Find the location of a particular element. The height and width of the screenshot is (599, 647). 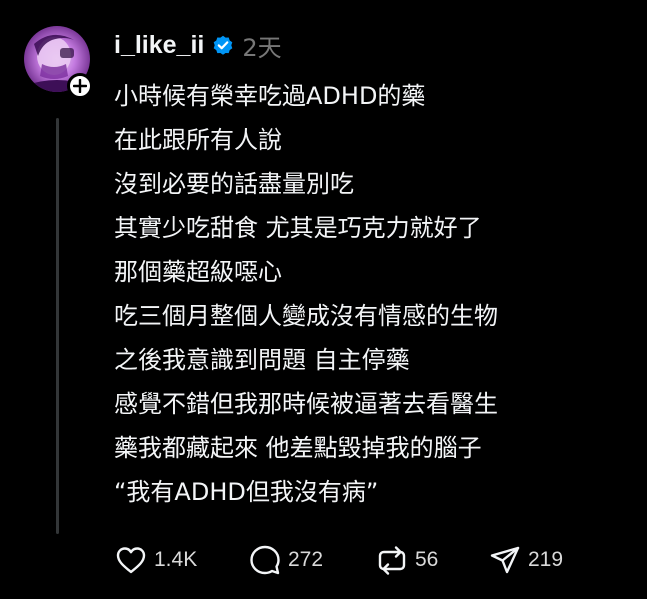

post-line: 在此跟所有人說 is located at coordinates (198, 140).